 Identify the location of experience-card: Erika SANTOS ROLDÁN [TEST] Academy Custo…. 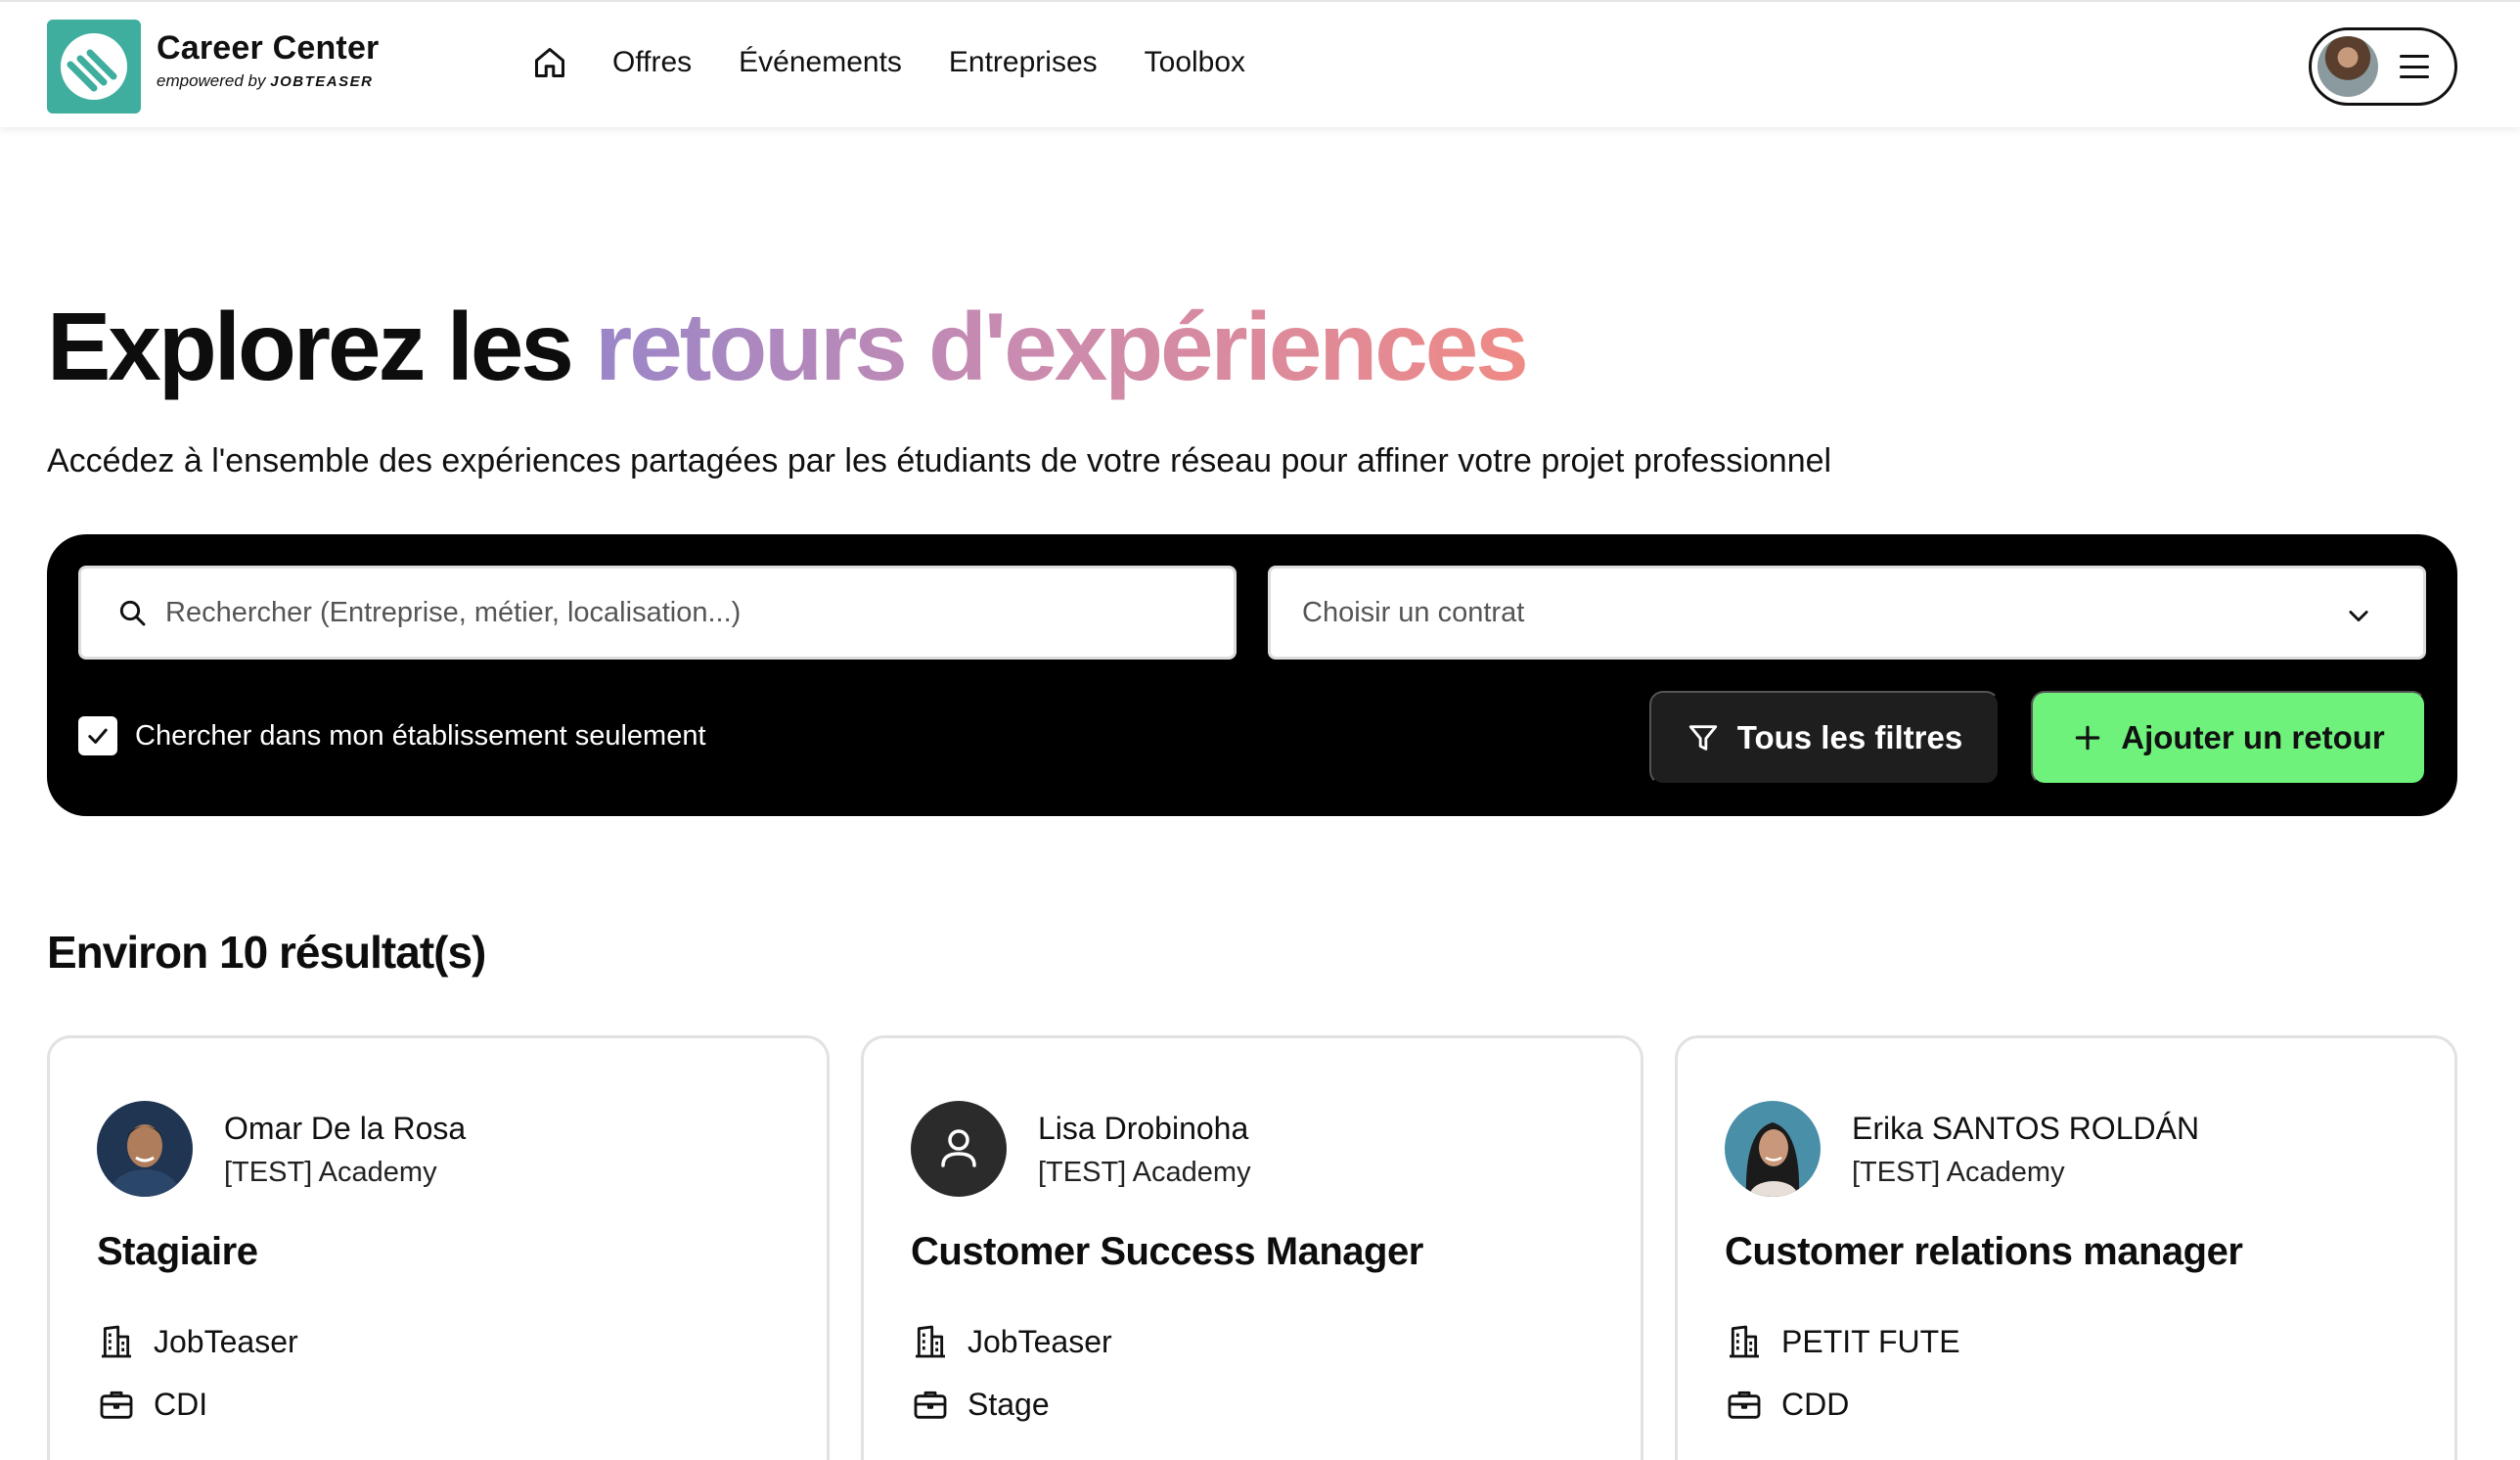
(2066, 1247).